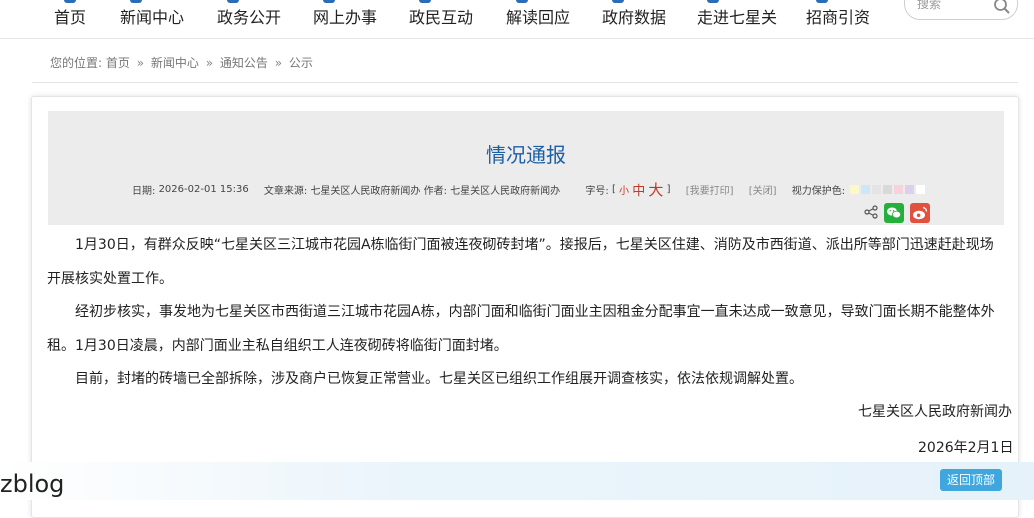 The image size is (1034, 518). I want to click on article-title: 情况通报, so click(526, 155).